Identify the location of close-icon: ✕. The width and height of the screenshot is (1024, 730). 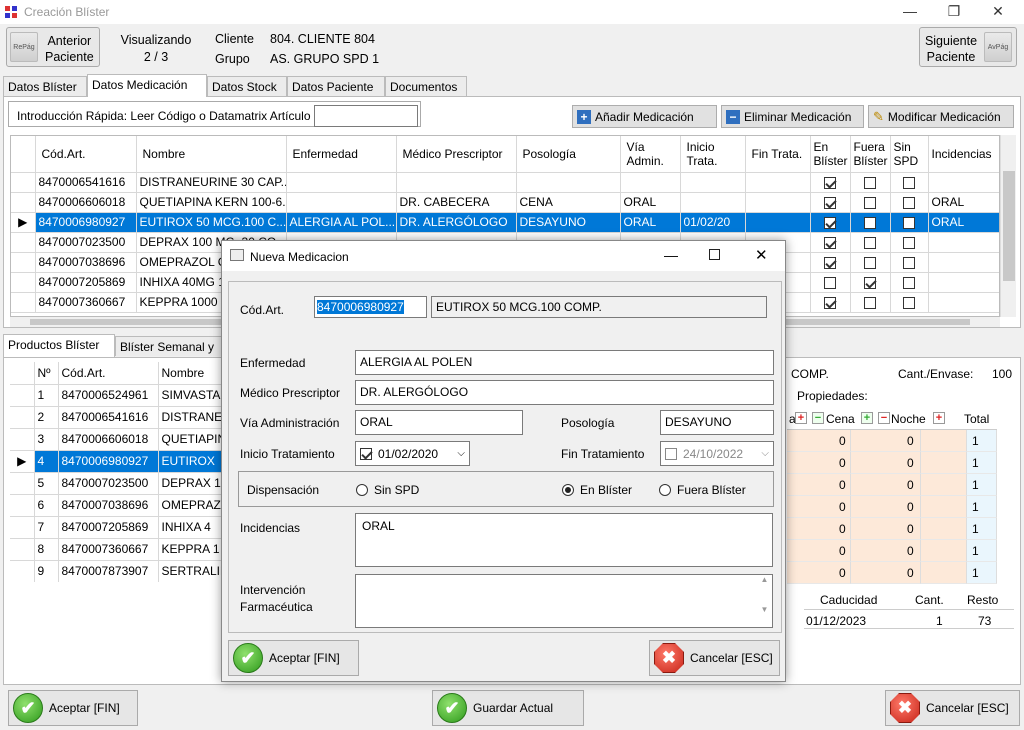
(998, 12).